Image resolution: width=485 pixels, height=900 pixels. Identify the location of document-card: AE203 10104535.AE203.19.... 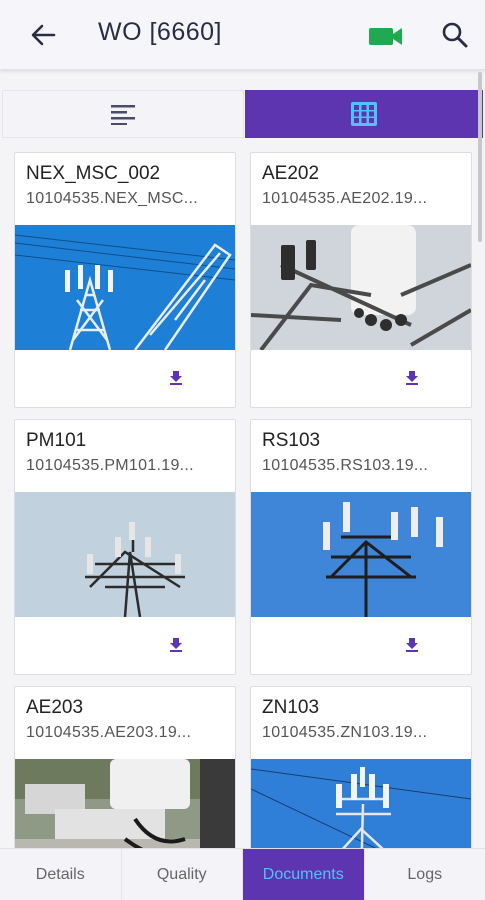
(125, 767).